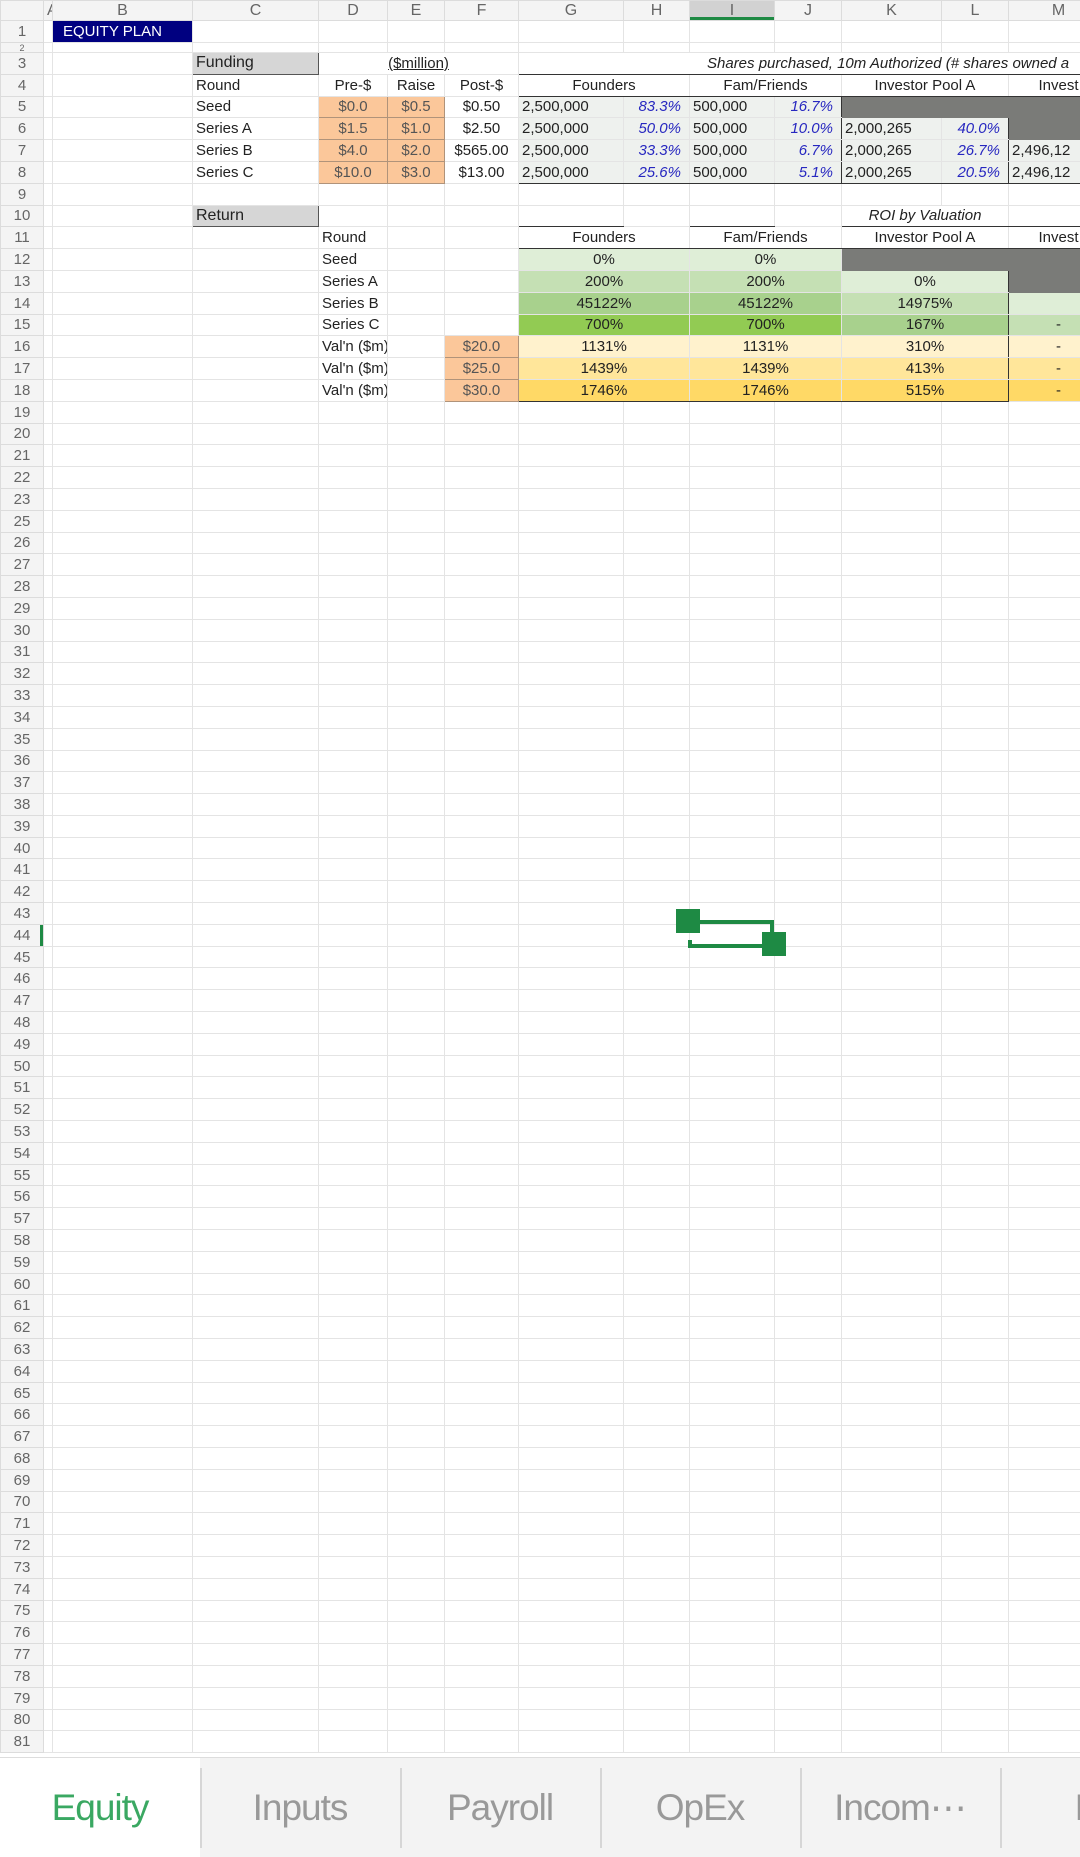 This screenshot has width=1080, height=1857. What do you see at coordinates (123, 434) in the screenshot?
I see `cell-b20` at bounding box center [123, 434].